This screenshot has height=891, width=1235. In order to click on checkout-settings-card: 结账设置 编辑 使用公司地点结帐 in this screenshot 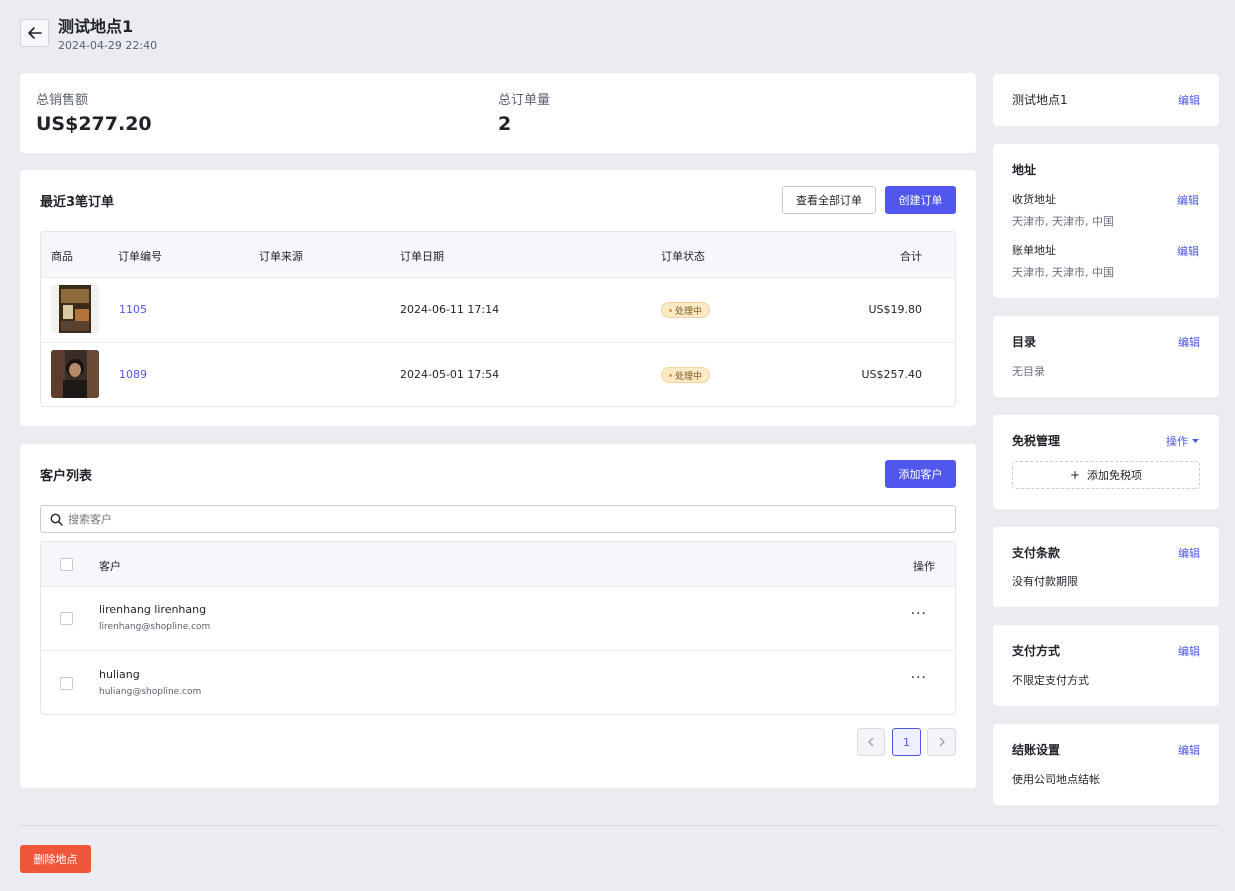, I will do `click(1106, 764)`.